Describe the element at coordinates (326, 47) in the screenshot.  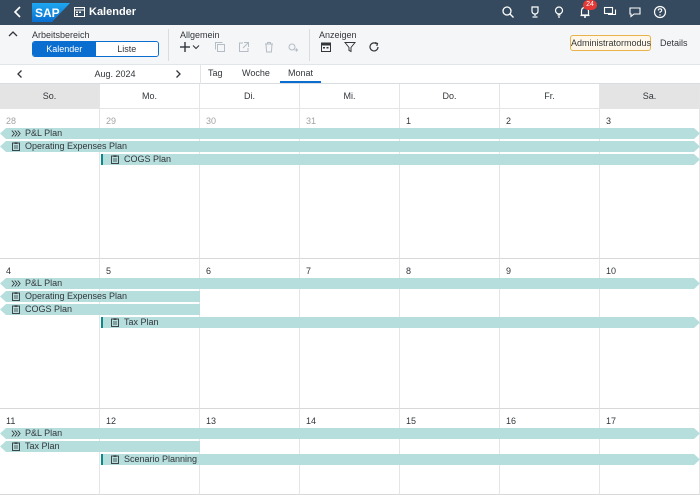
I see `calendar-view-icon` at that location.